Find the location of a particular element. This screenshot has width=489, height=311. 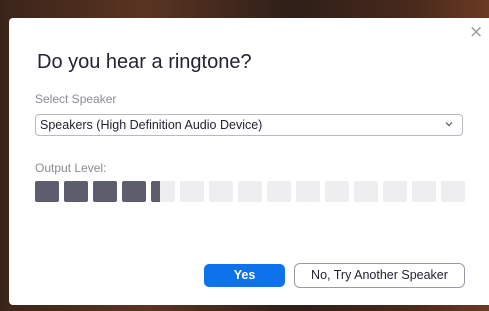

try-another-speaker-button: No, Try Another Speaker is located at coordinates (379, 275).